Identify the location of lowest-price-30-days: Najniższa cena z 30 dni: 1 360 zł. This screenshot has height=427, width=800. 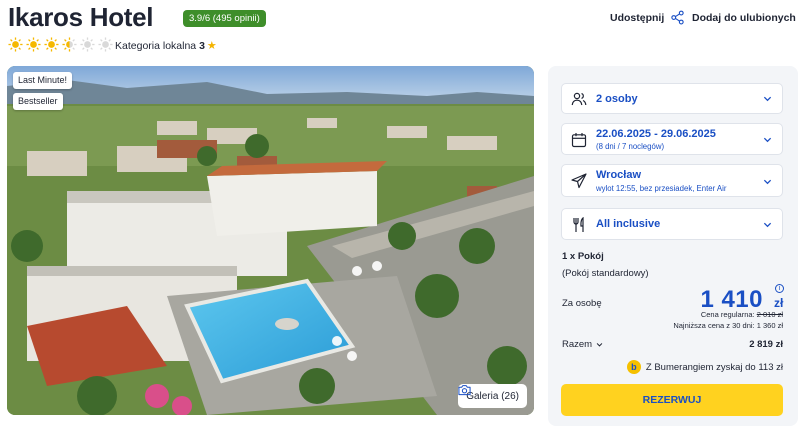
(728, 325).